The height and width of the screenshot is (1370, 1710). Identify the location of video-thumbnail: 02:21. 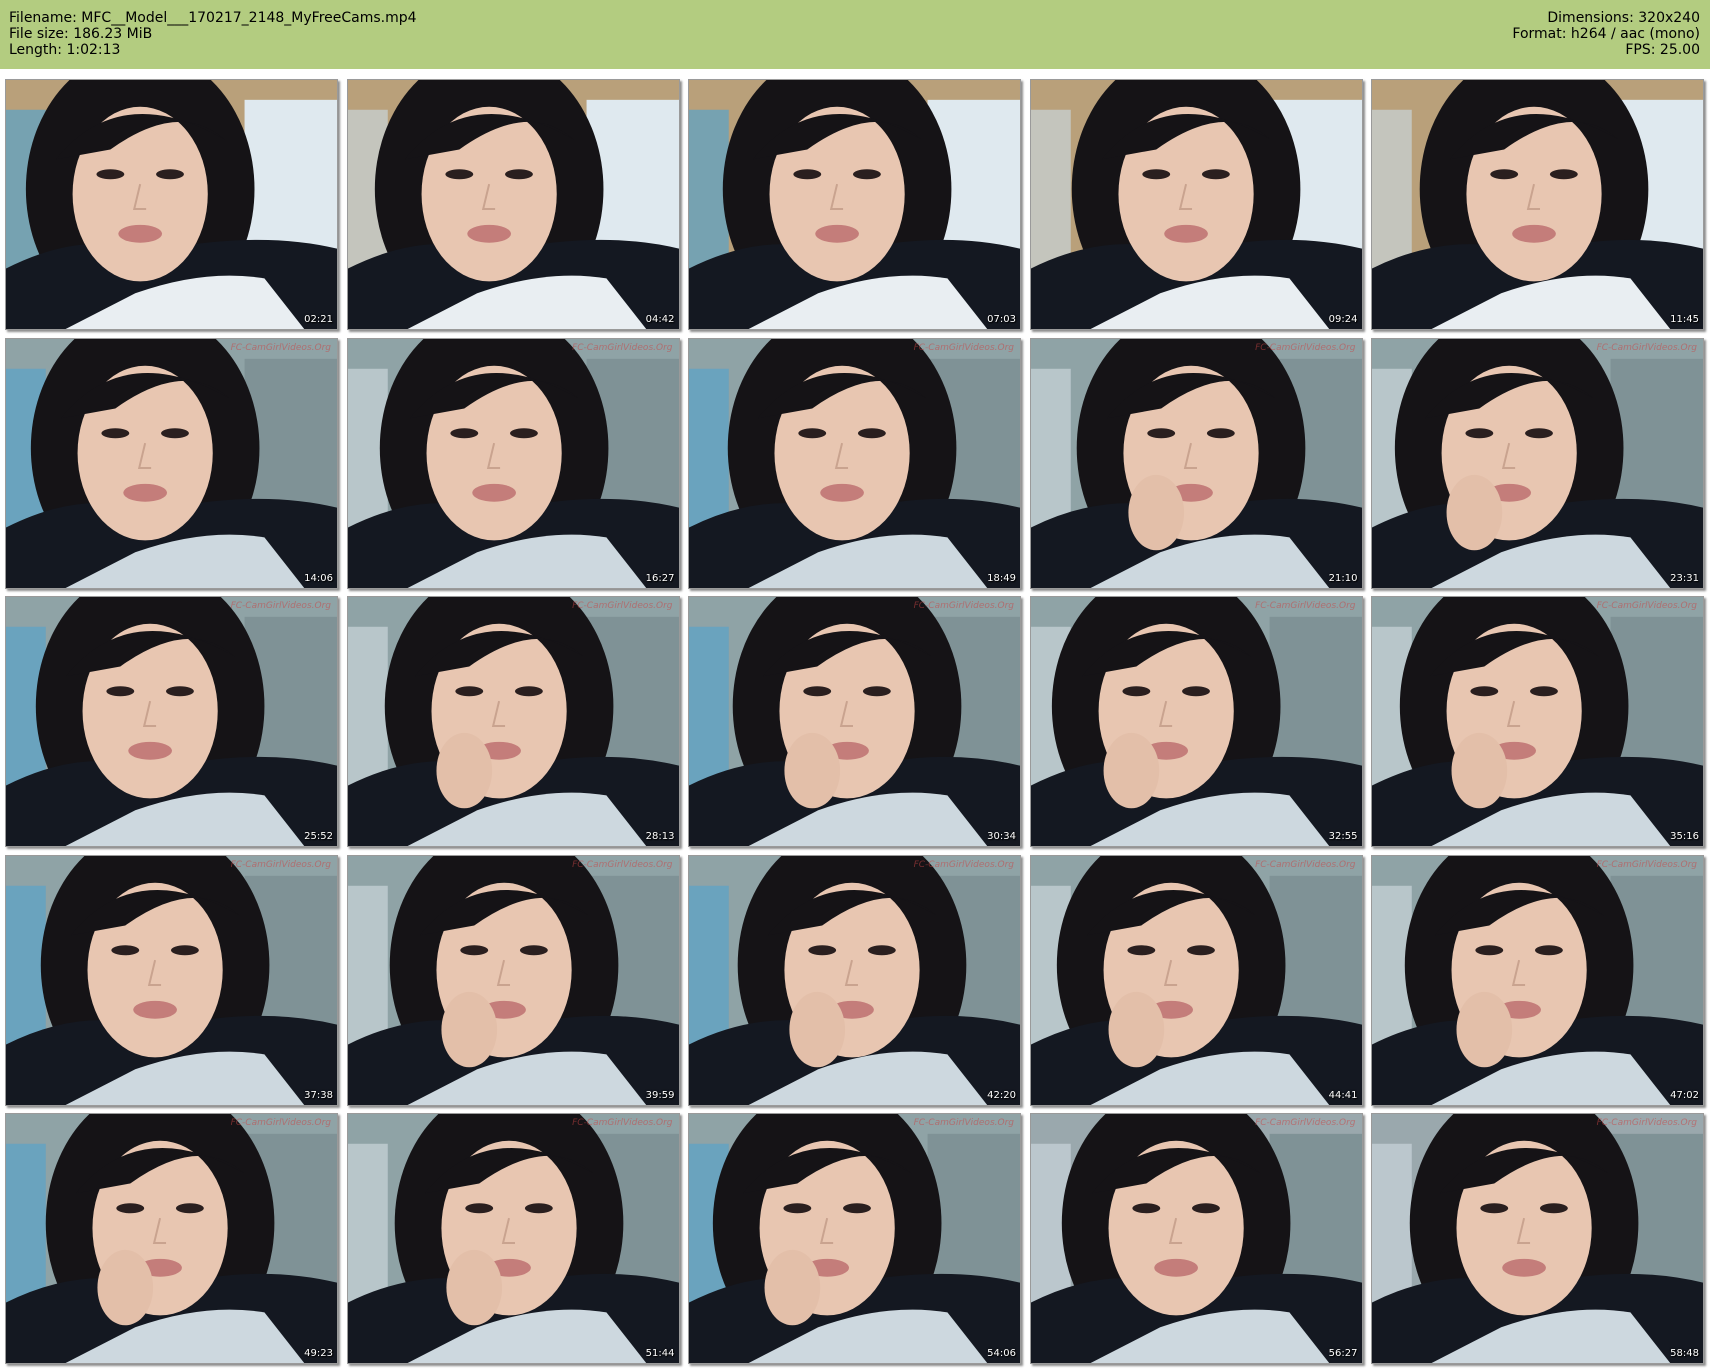
(171, 204).